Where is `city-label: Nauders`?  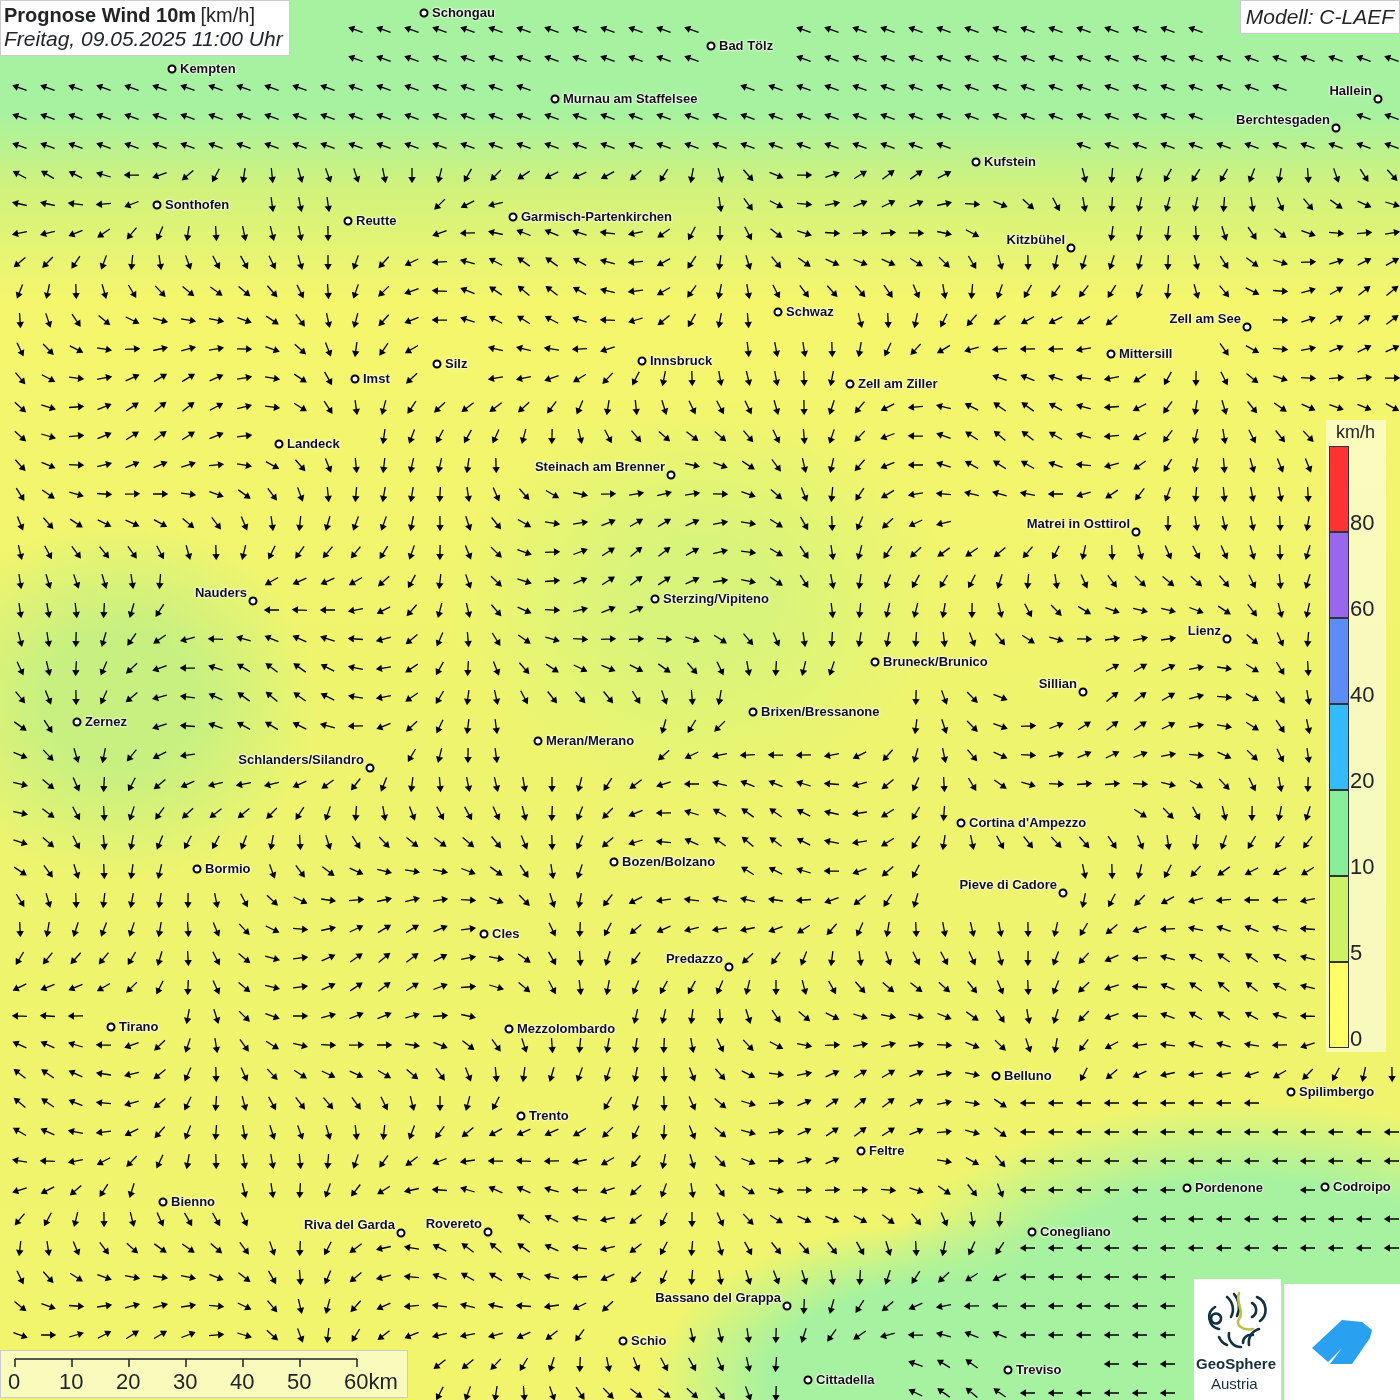
city-label: Nauders is located at coordinates (220, 592).